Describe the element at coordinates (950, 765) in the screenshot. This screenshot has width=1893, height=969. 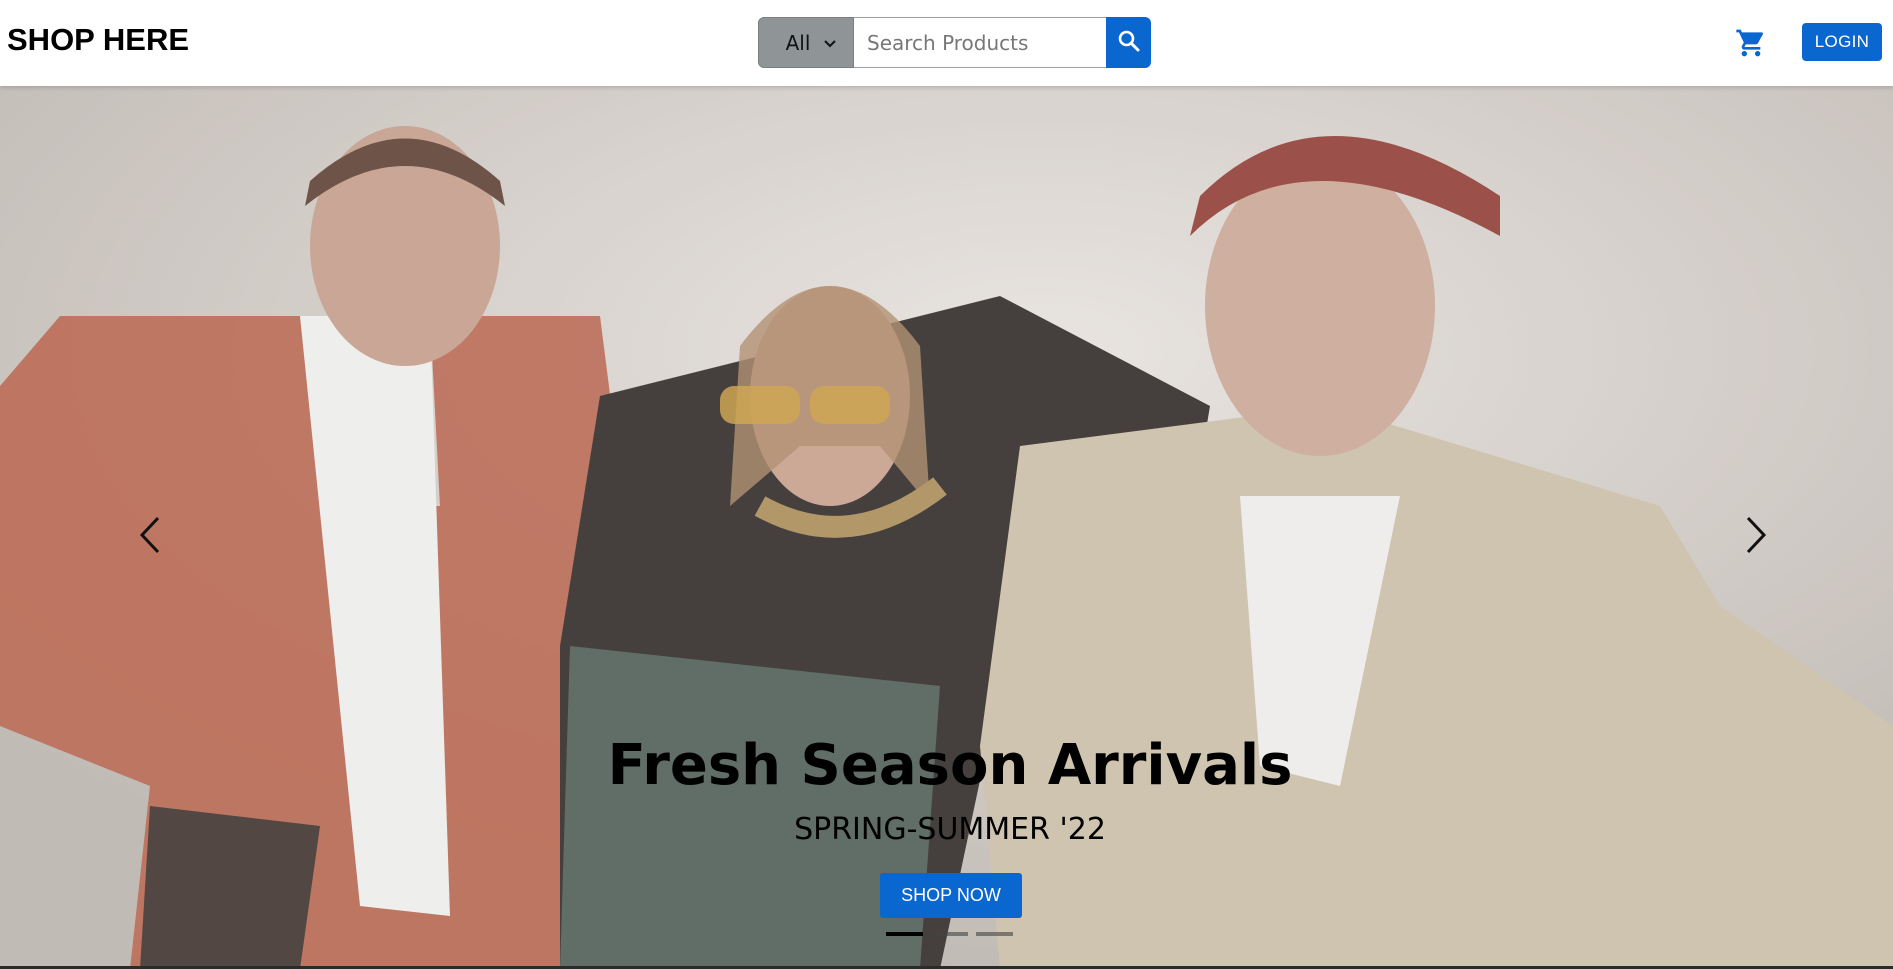
I see `hero-title: Fresh Season Arrivals` at that location.